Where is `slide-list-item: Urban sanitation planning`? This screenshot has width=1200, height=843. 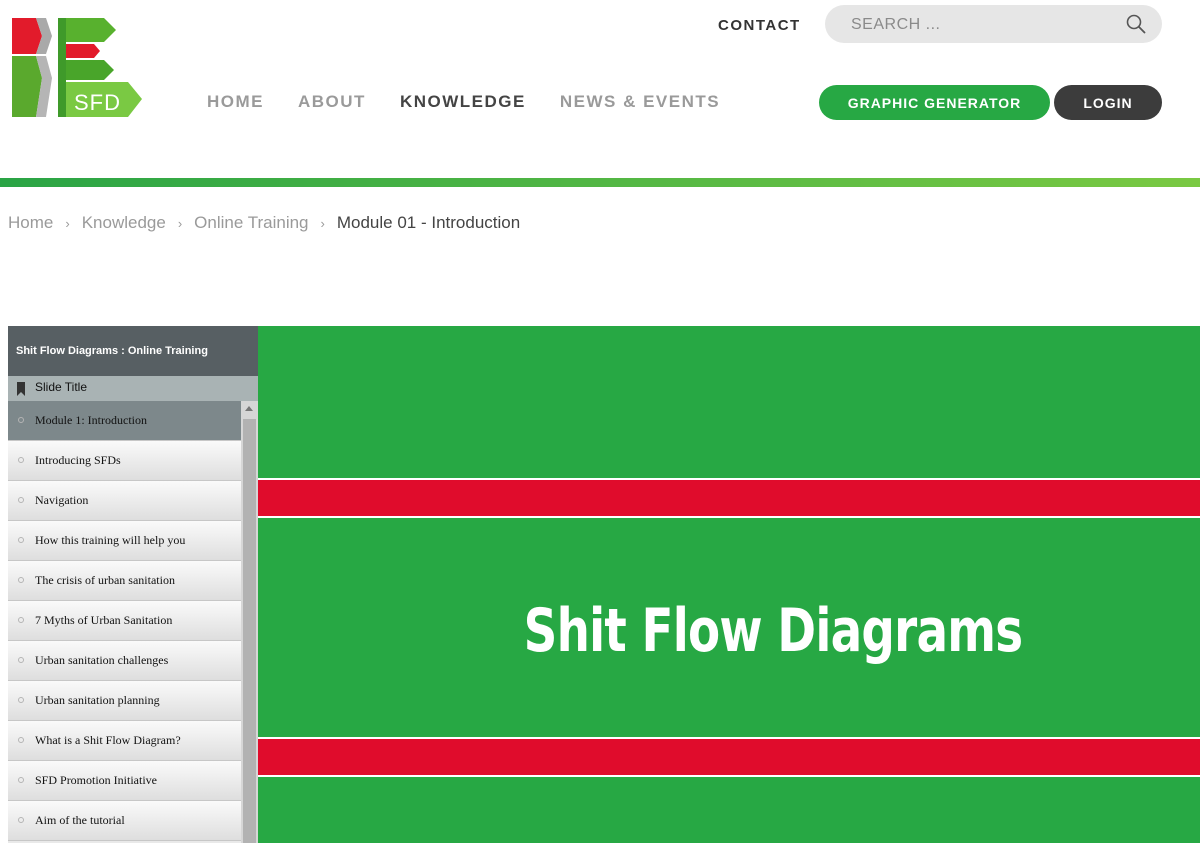 slide-list-item: Urban sanitation planning is located at coordinates (124, 701).